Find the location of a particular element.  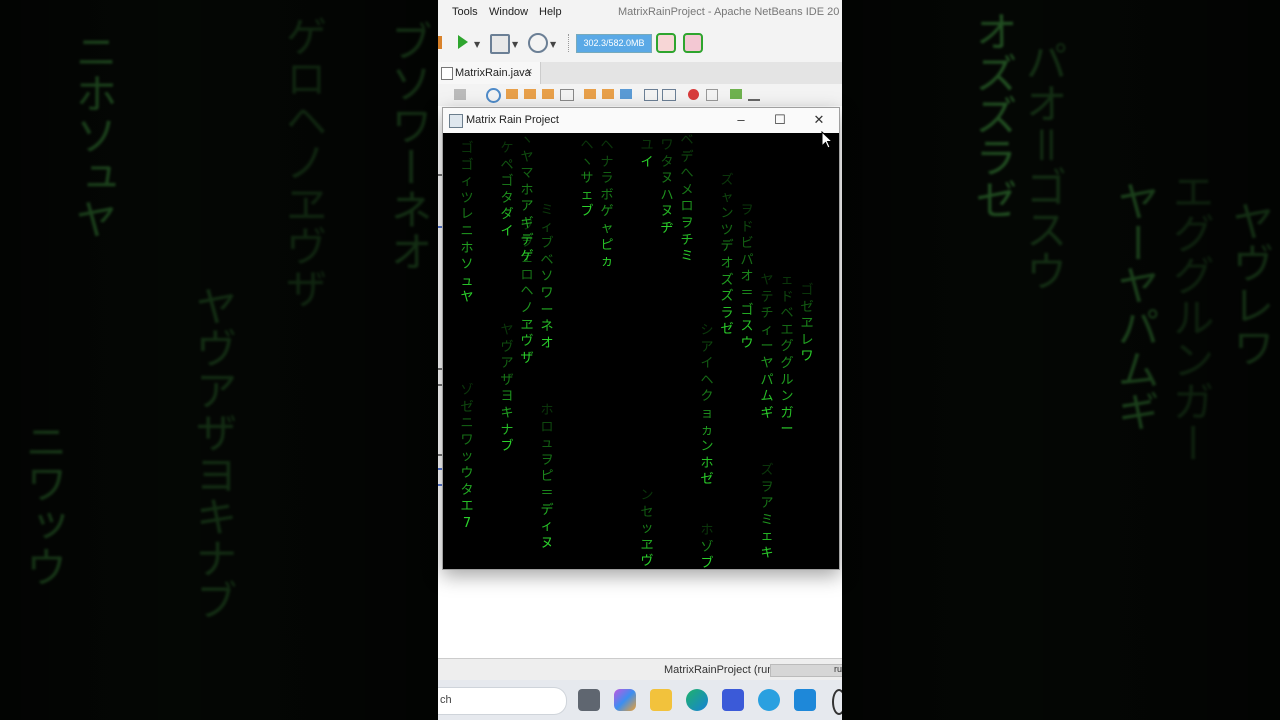

uncomment-icon is located at coordinates (754, 95).